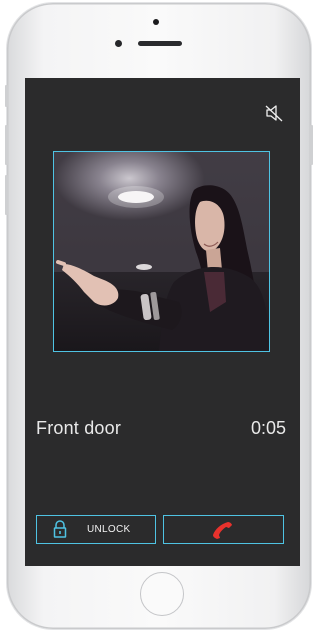 This screenshot has height=632, width=320. Describe the element at coordinates (60, 529) in the screenshot. I see `padlock-icon` at that location.